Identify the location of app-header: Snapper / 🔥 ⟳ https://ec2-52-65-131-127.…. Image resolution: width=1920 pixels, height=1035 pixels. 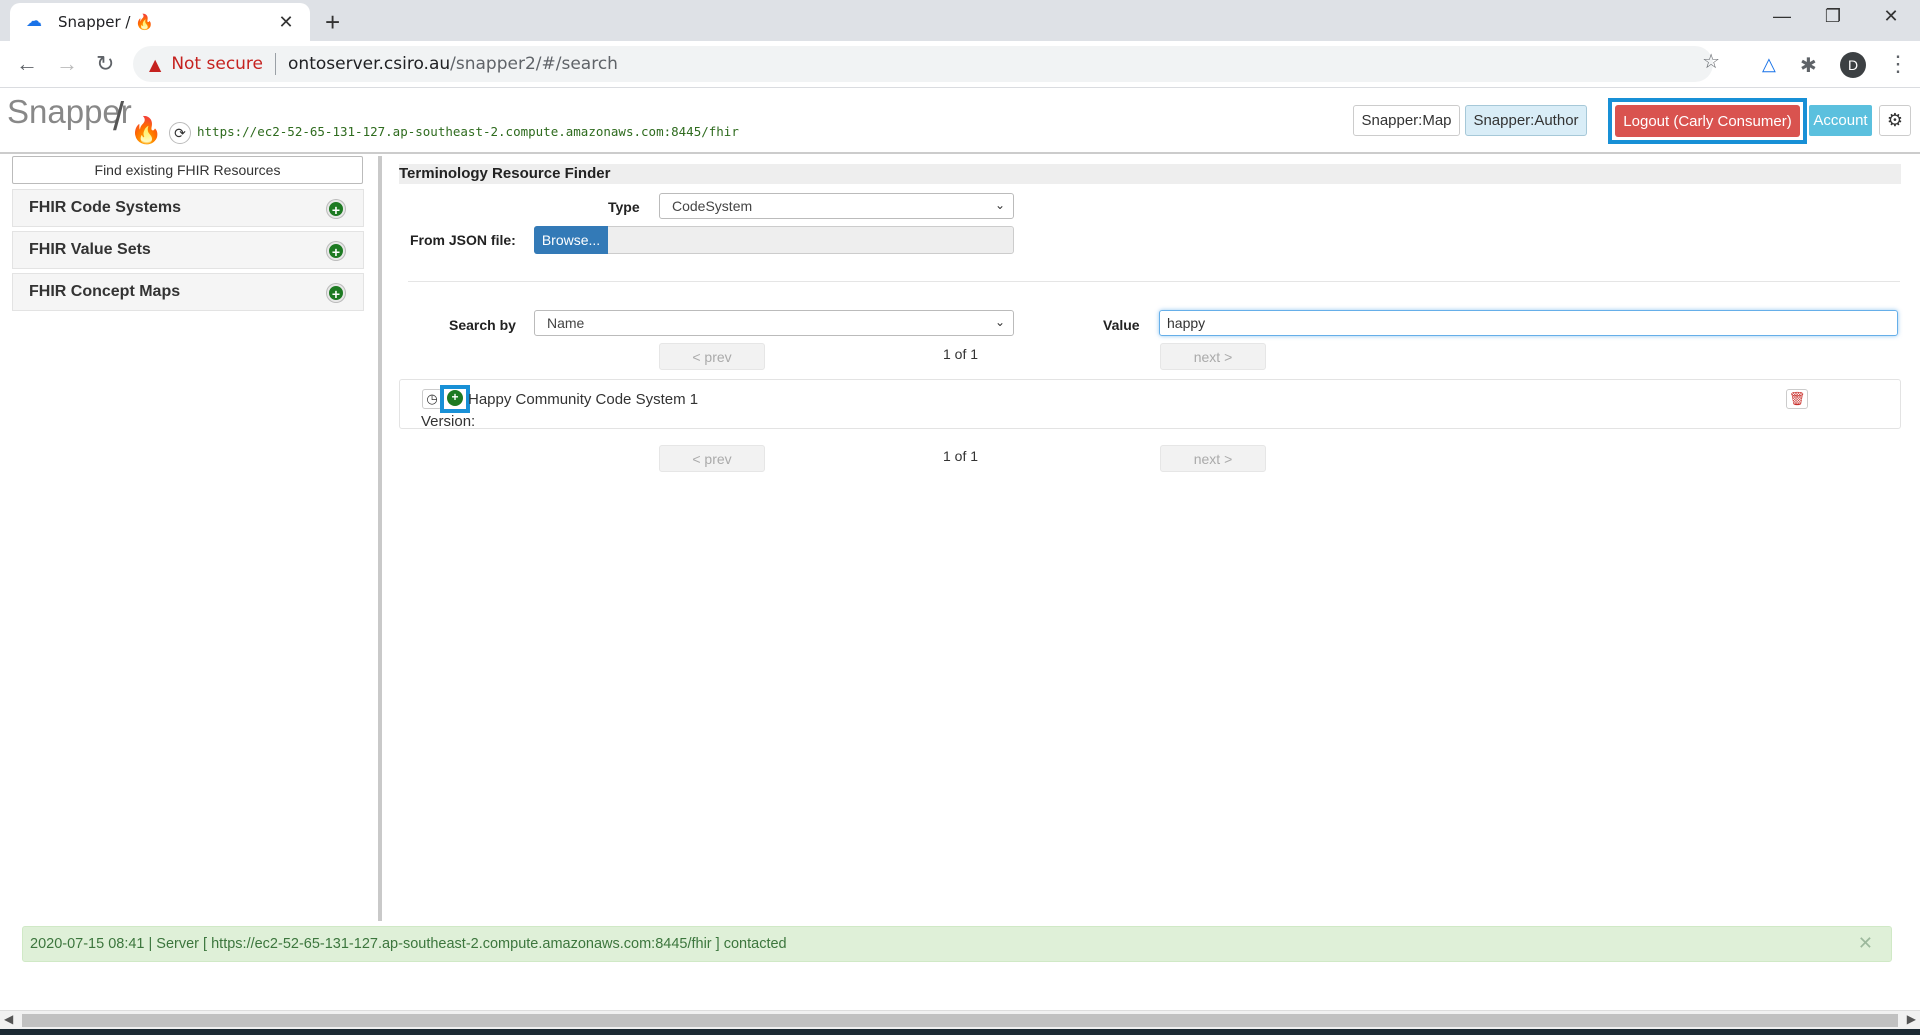
(960, 121).